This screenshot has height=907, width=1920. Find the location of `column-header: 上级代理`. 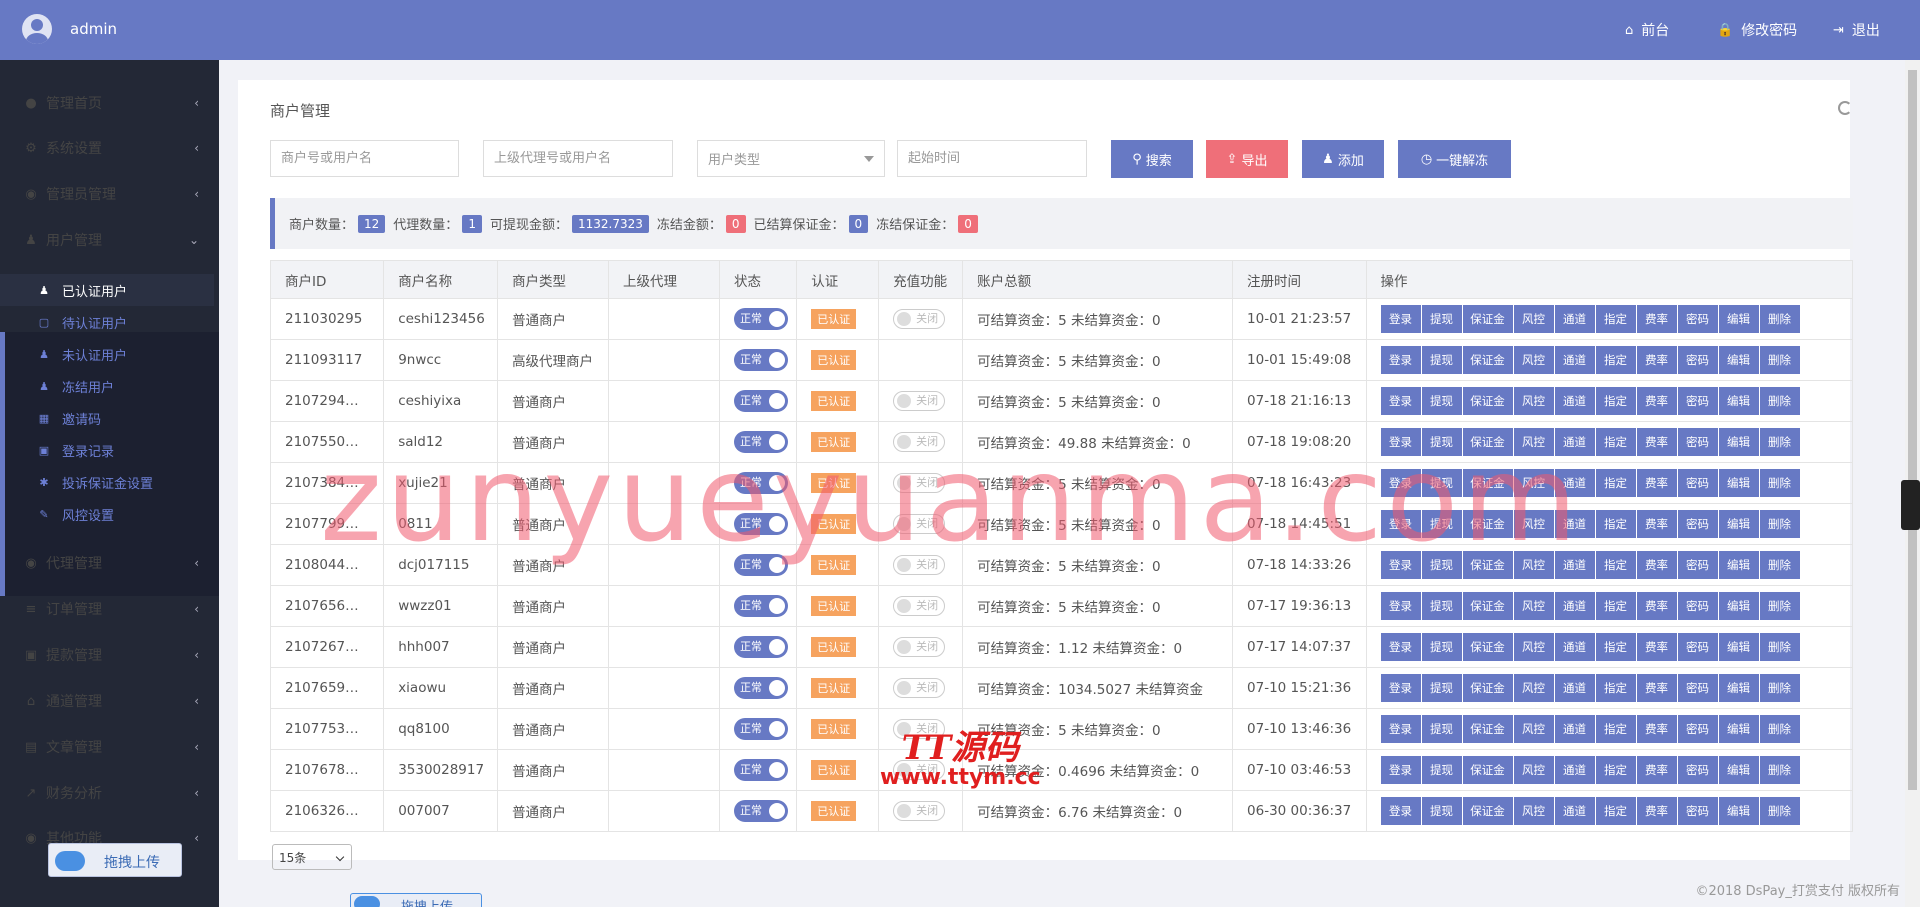

column-header: 上级代理 is located at coordinates (664, 279).